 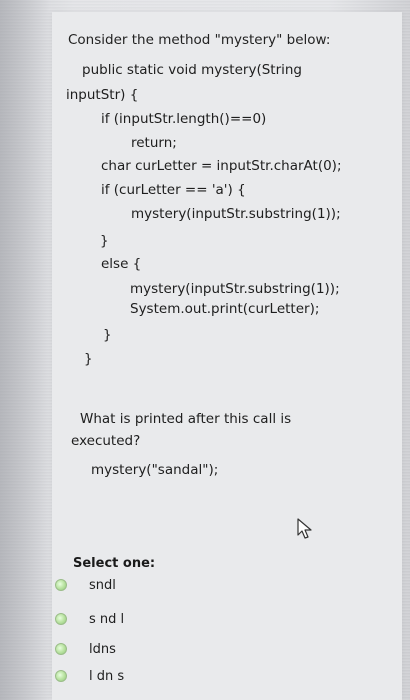 I want to click on answer-option: s nd l, so click(x=89, y=619).